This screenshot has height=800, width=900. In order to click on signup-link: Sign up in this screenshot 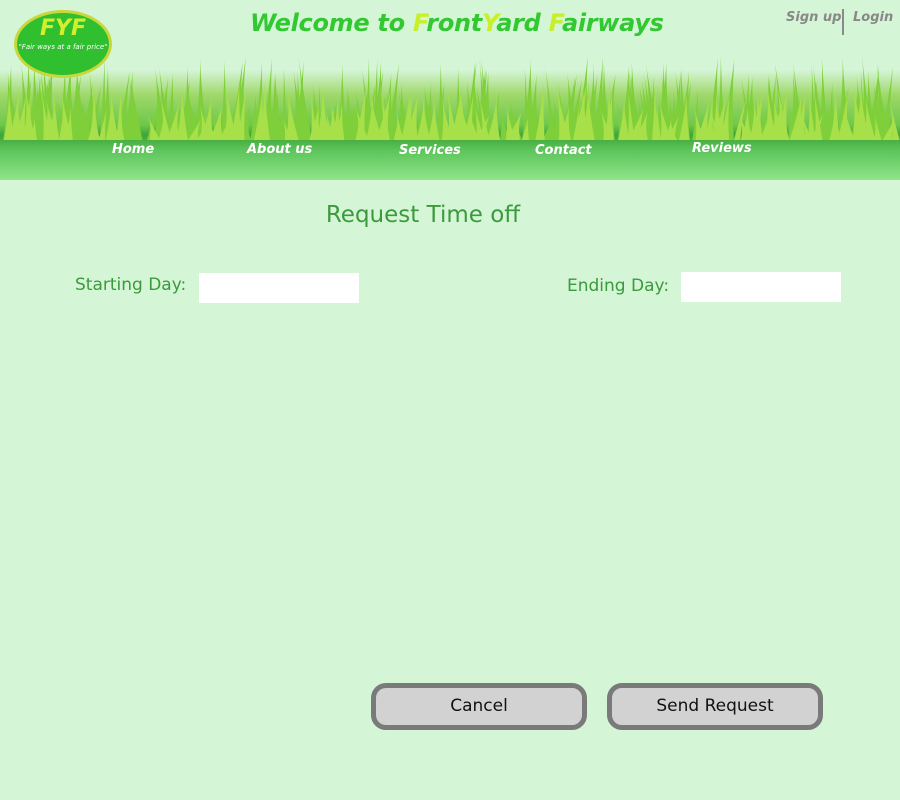, I will do `click(813, 17)`.